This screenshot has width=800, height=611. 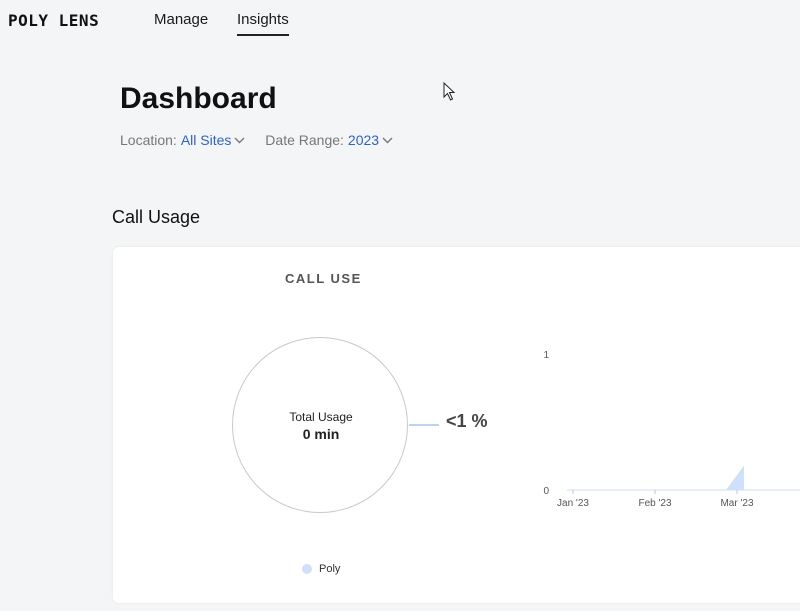 What do you see at coordinates (671, 429) in the screenshot?
I see `usage-area-chart: 01Jan '23Feb '23Mar '23Apr '23` at bounding box center [671, 429].